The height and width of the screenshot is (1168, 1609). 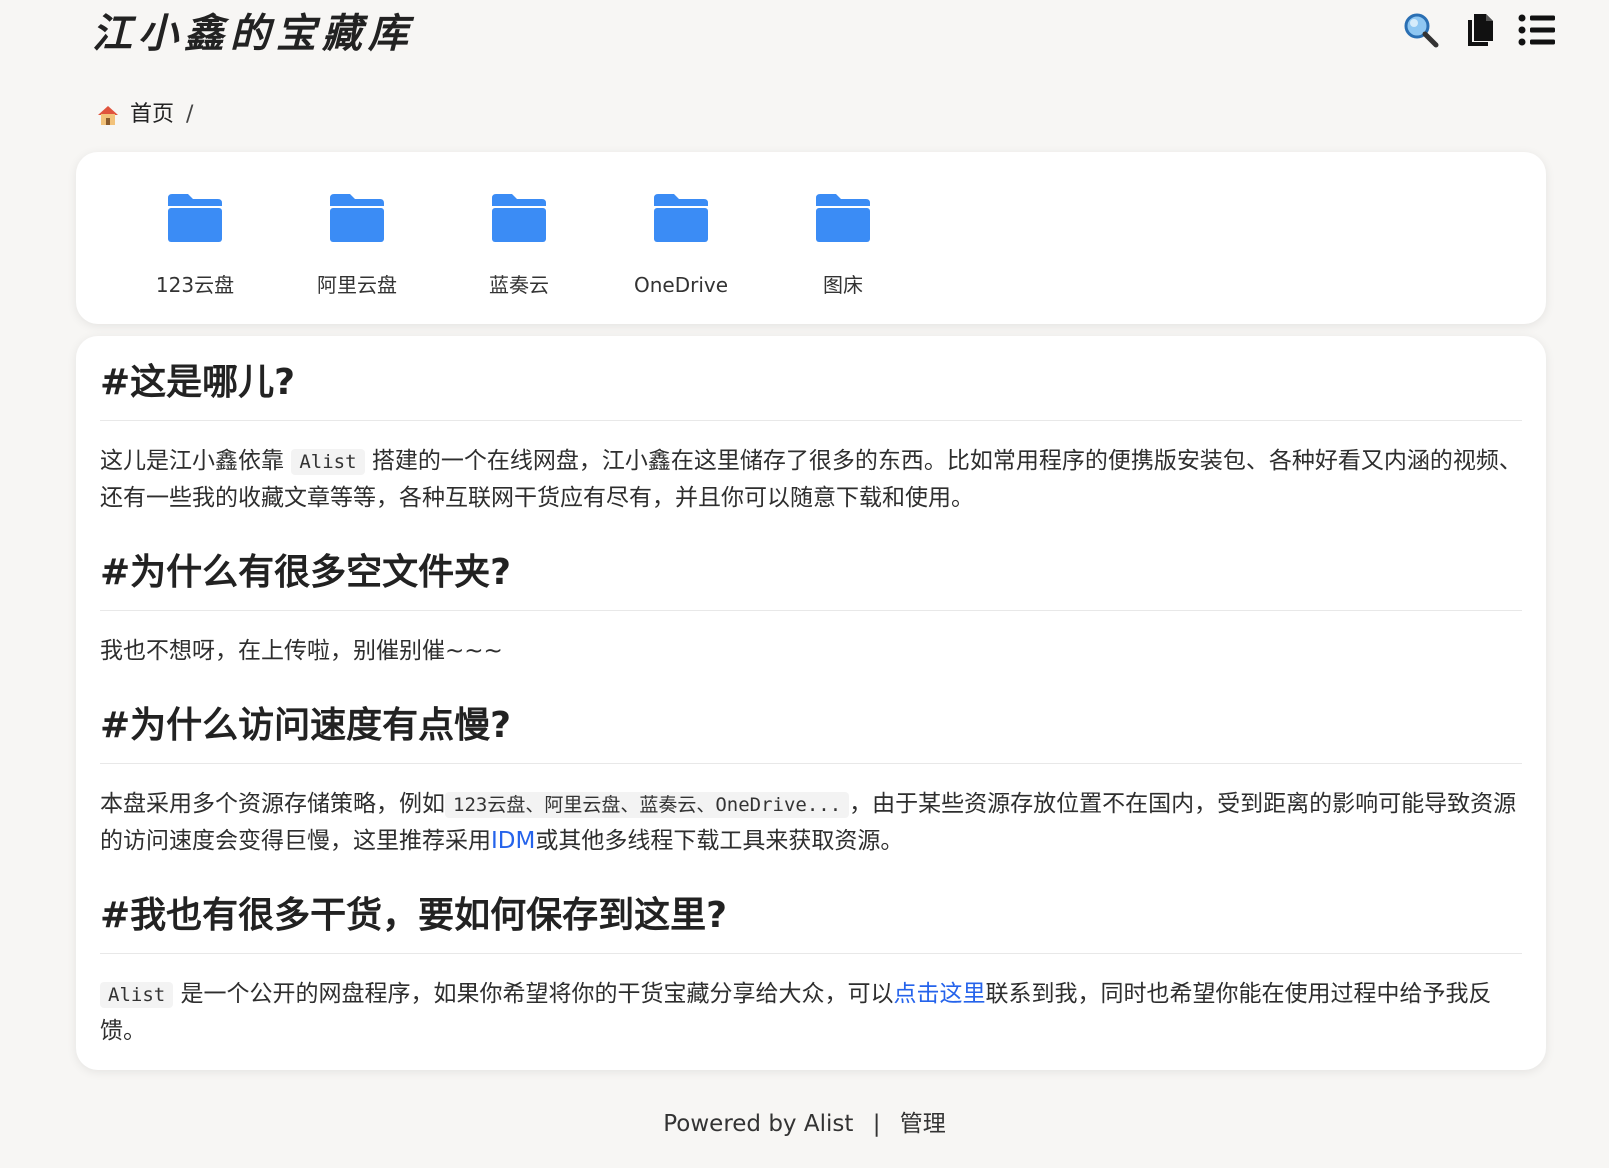 What do you see at coordinates (811, 922) in the screenshot?
I see `section-title: #我也有很多干货，要如何保存到这里?` at bounding box center [811, 922].